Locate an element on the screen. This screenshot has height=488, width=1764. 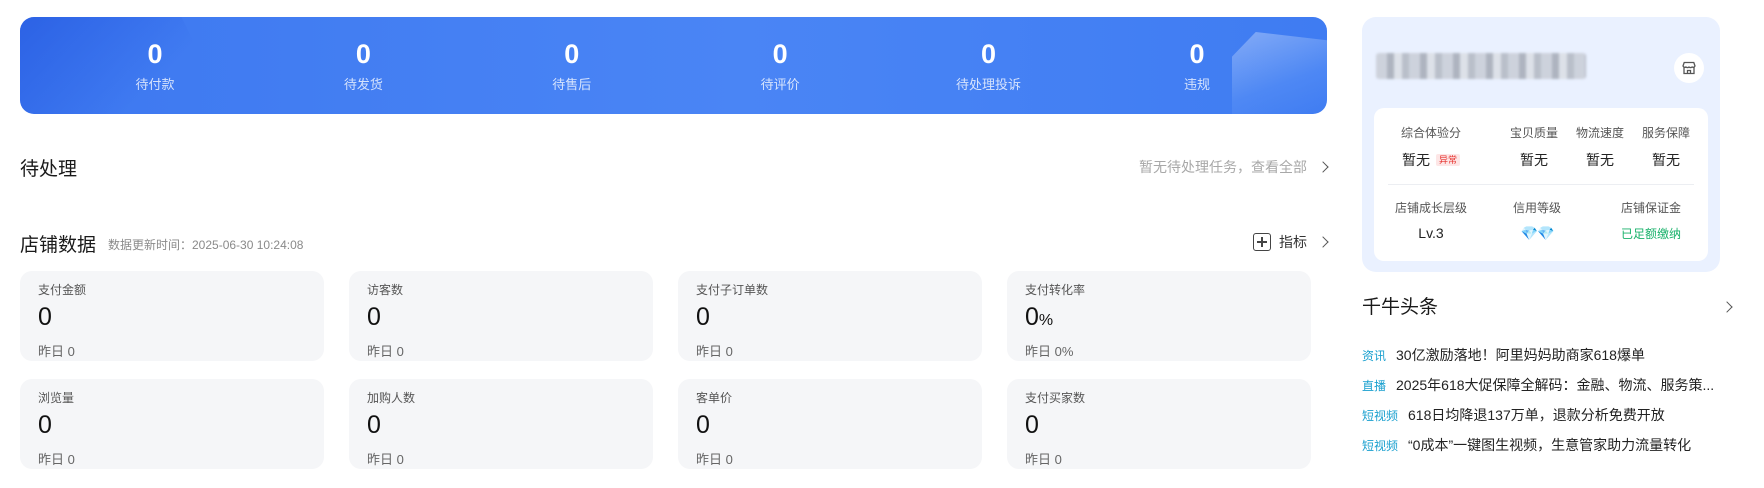
news-more-chevron-icon is located at coordinates (1727, 307).